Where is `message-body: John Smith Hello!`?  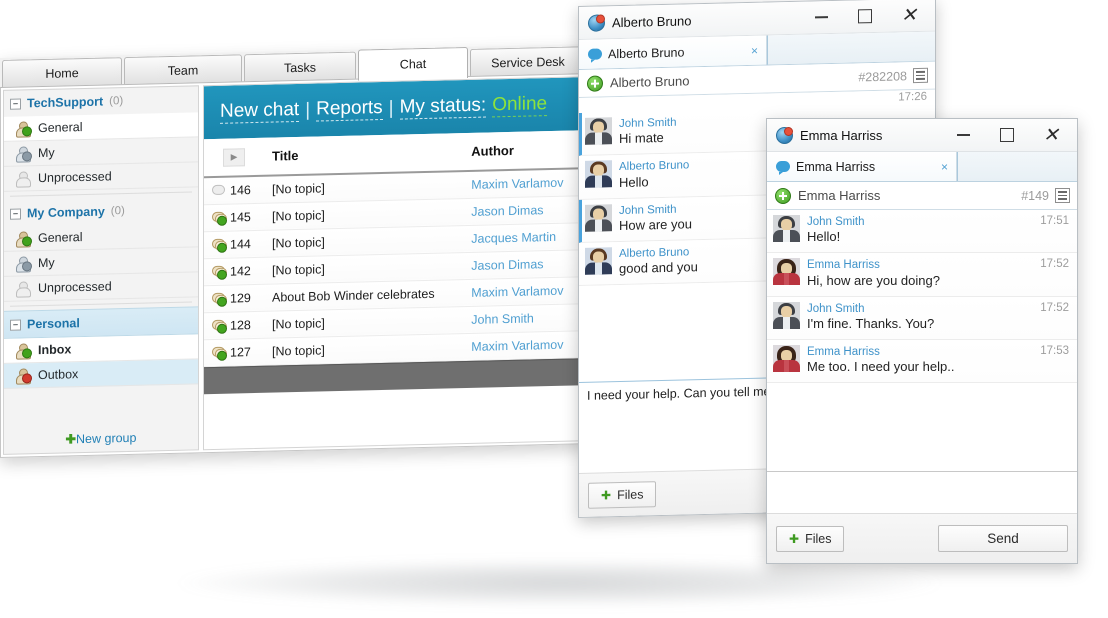
message-body: John Smith Hello! is located at coordinates (919, 230).